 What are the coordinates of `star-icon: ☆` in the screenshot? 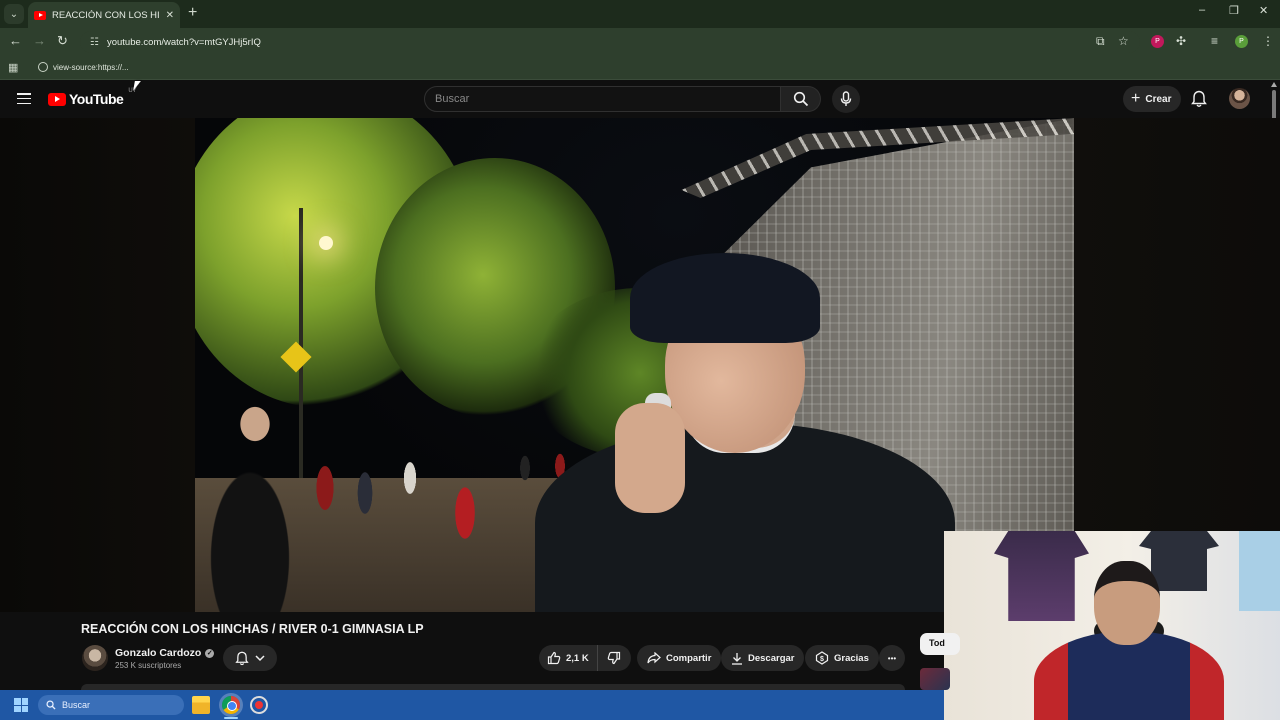 It's located at (1123, 41).